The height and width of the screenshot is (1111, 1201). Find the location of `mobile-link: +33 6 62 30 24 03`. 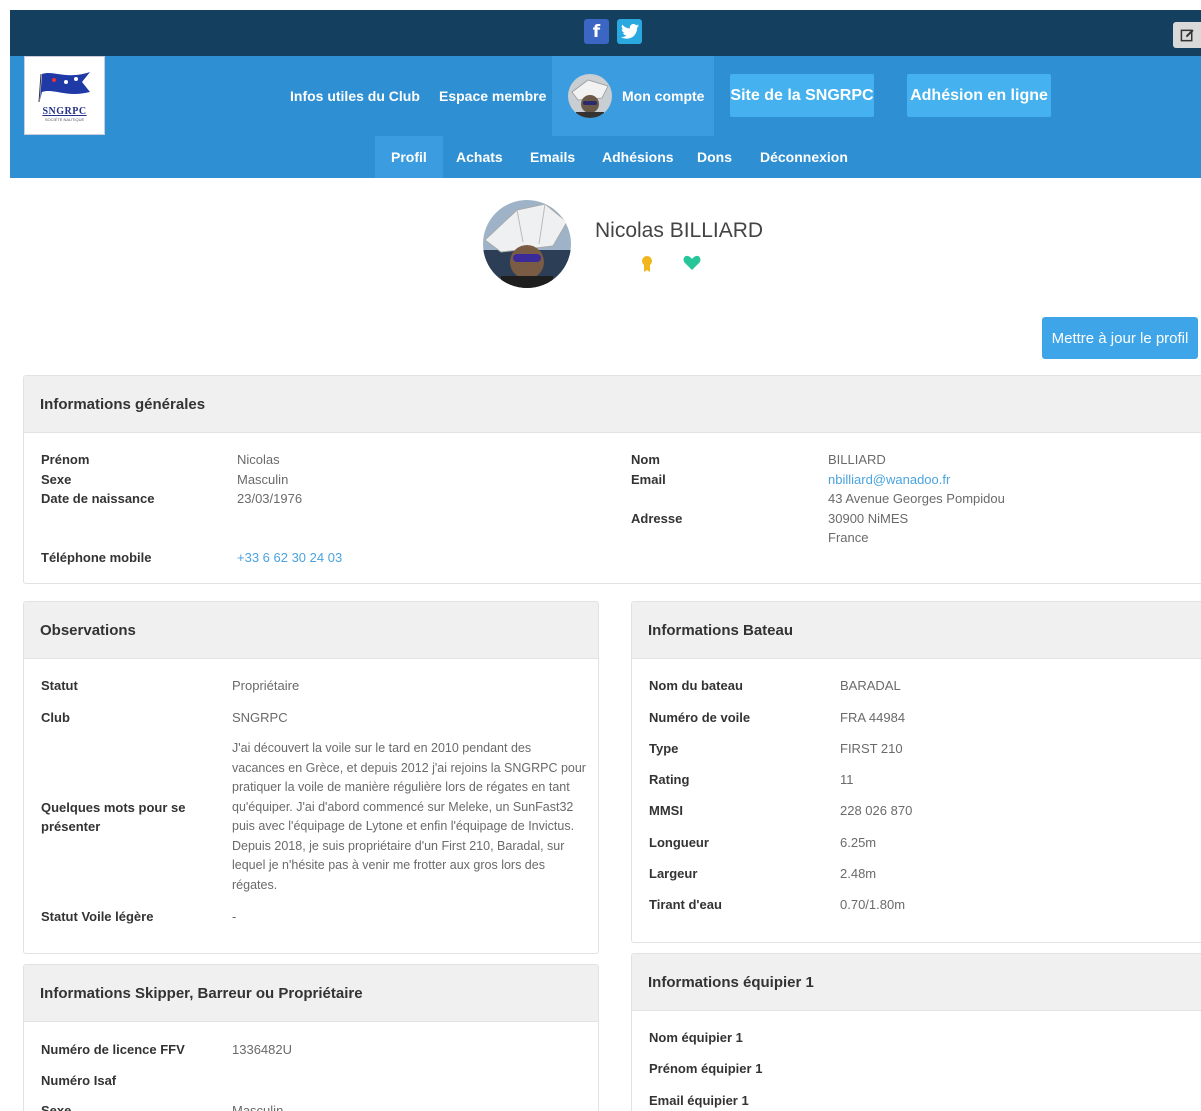

mobile-link: +33 6 62 30 24 03 is located at coordinates (289, 558).